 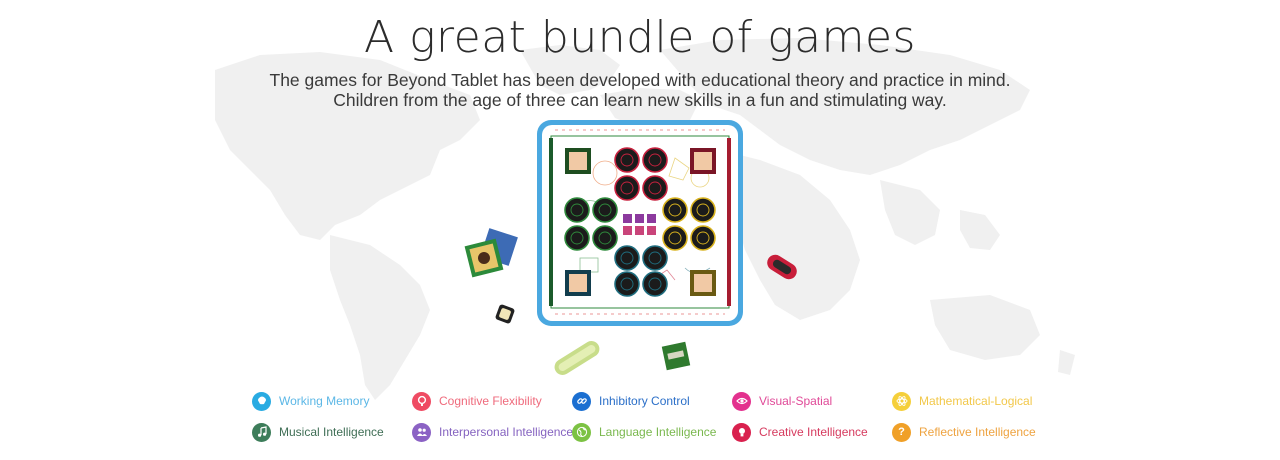 I want to click on legend-label: Creative Intelligence, so click(x=813, y=432).